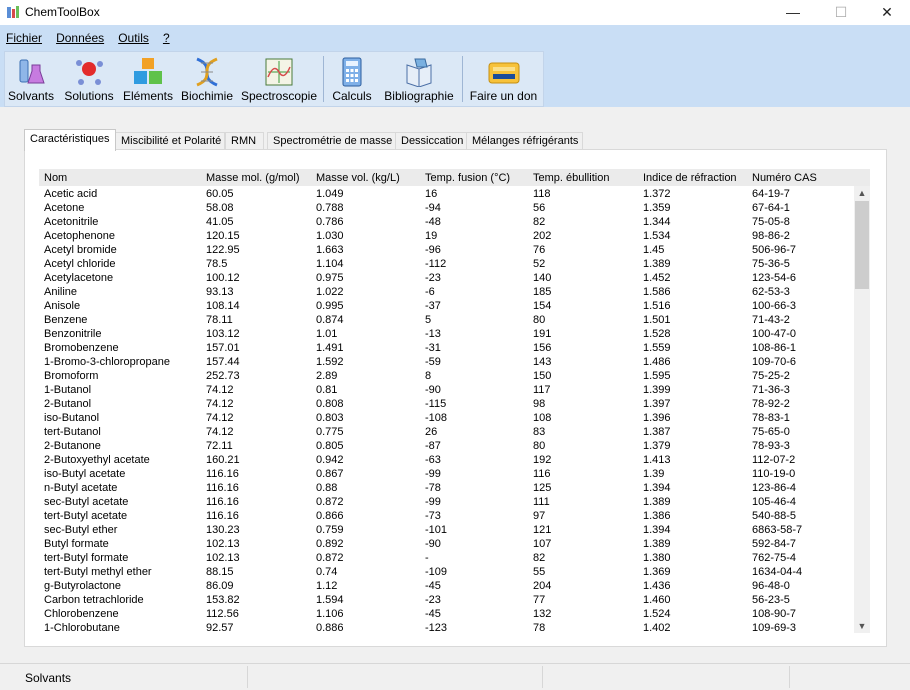  Describe the element at coordinates (524, 141) in the screenshot. I see `tab-melanges: Mélanges réfrigérants` at that location.